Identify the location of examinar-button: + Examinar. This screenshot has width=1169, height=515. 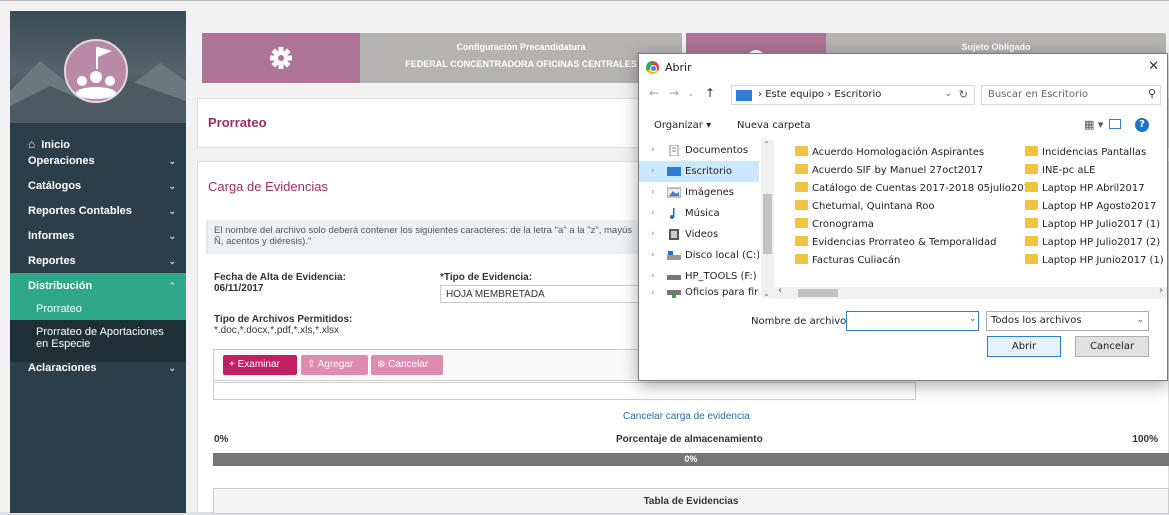
(260, 365).